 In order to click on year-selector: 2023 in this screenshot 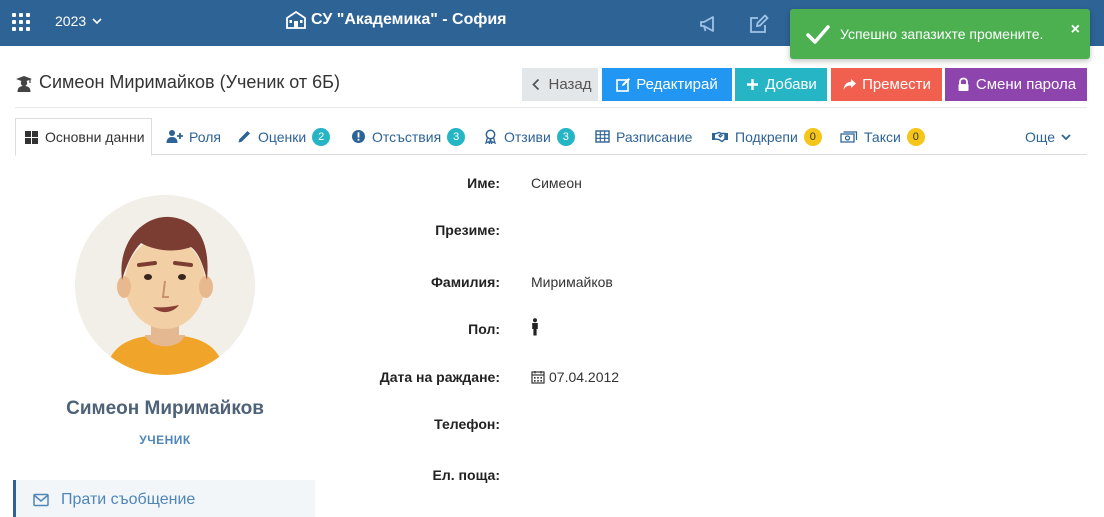, I will do `click(78, 21)`.